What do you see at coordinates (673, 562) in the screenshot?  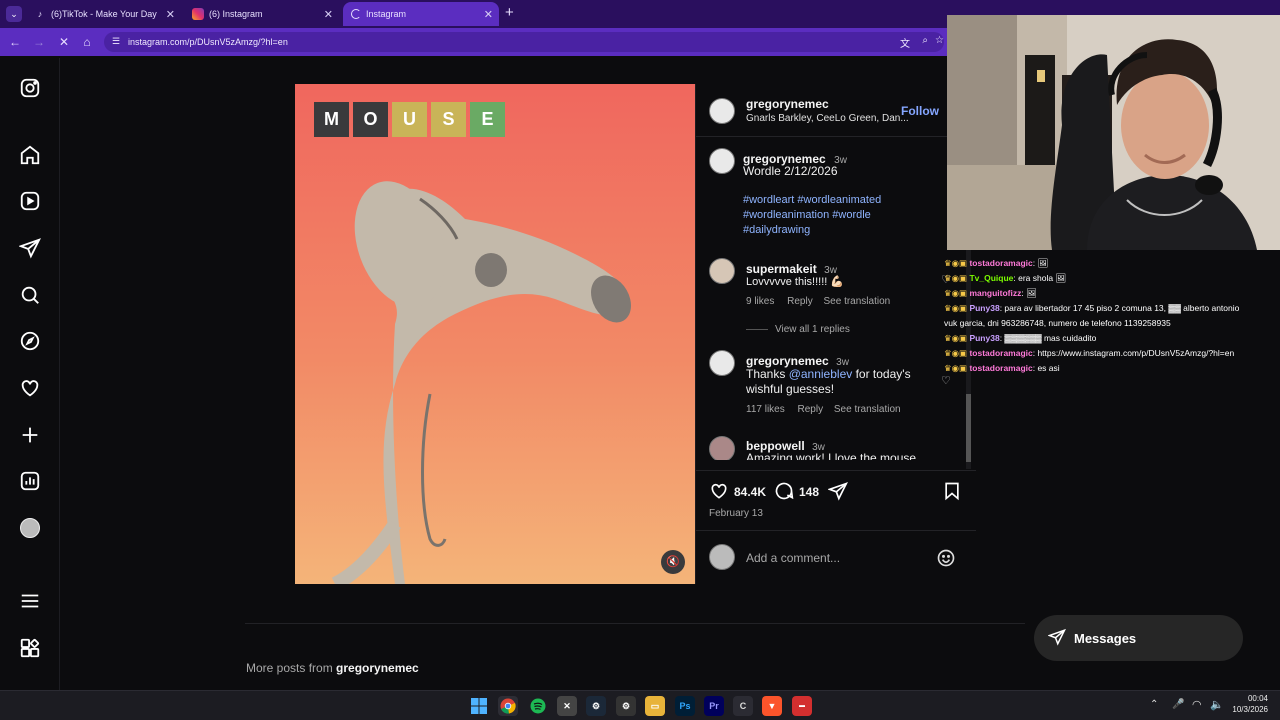 I see `mute-icon: 🔇` at bounding box center [673, 562].